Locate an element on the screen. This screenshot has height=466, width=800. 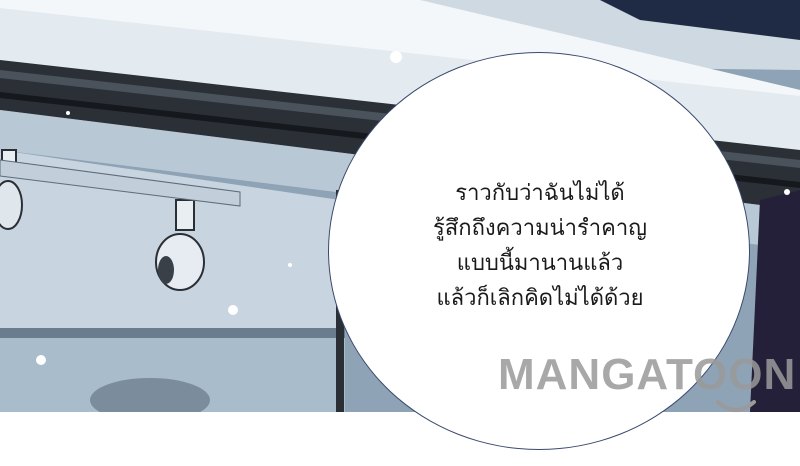
watermark-logo-icon is located at coordinates (736, 406).